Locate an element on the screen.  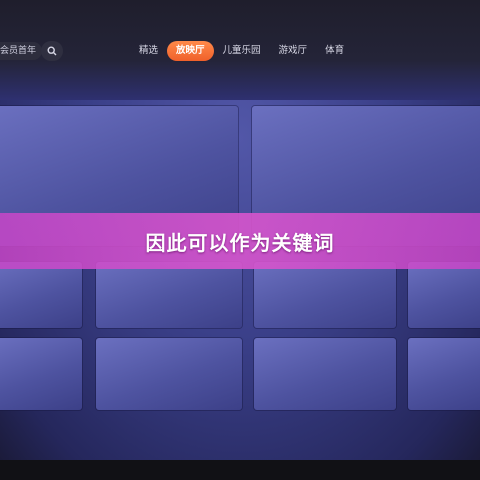
screen-bezel is located at coordinates (240, 470).